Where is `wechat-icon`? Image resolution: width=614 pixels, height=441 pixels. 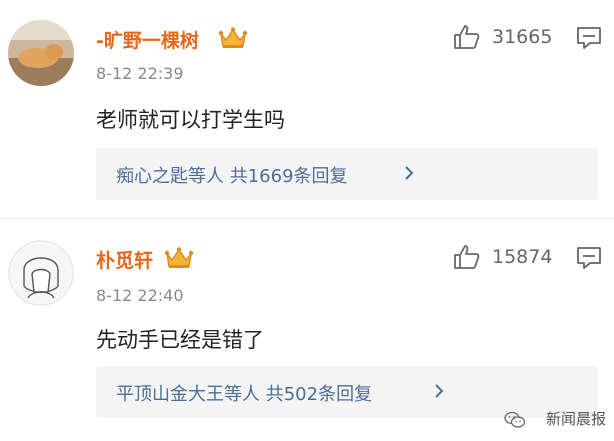
wechat-icon is located at coordinates (515, 419).